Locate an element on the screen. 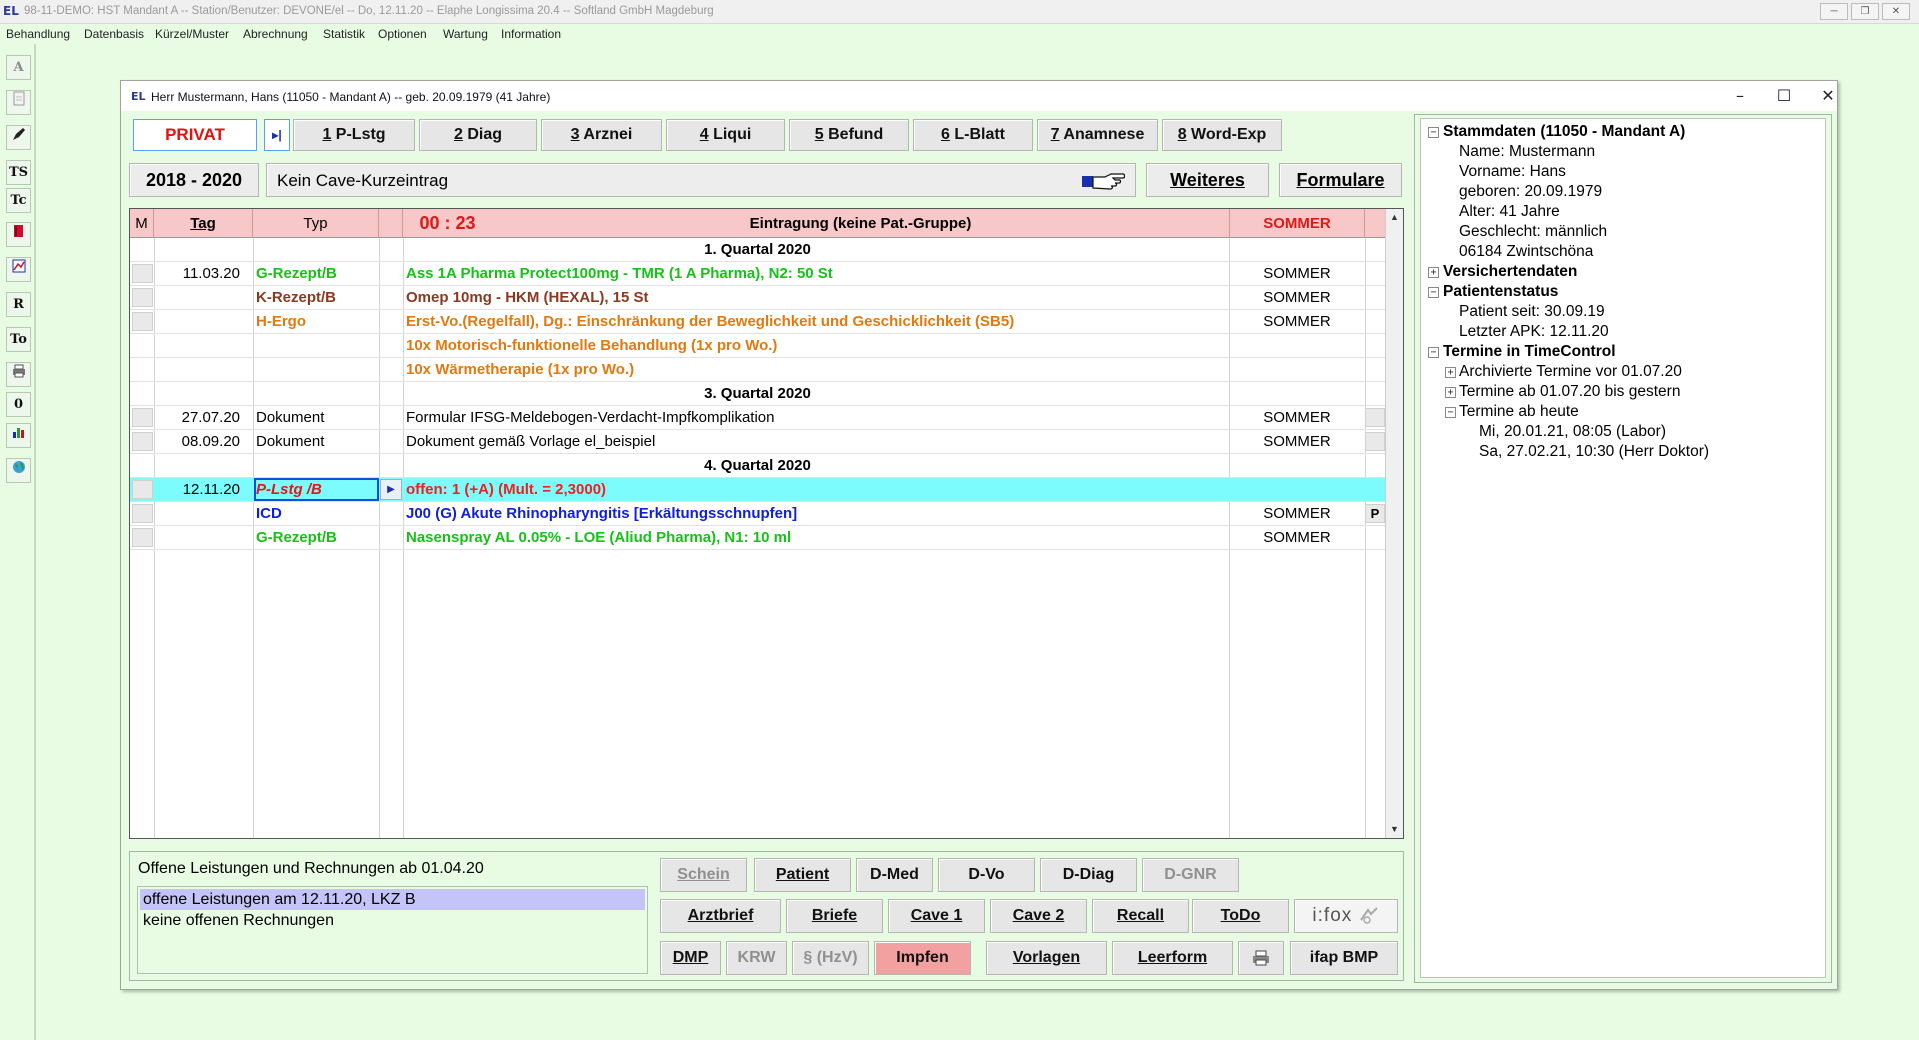 This screenshot has height=1040, width=1919. tree-termin-1: Mi, 20.01.21, 08:05 (Labor) is located at coordinates (1572, 432).